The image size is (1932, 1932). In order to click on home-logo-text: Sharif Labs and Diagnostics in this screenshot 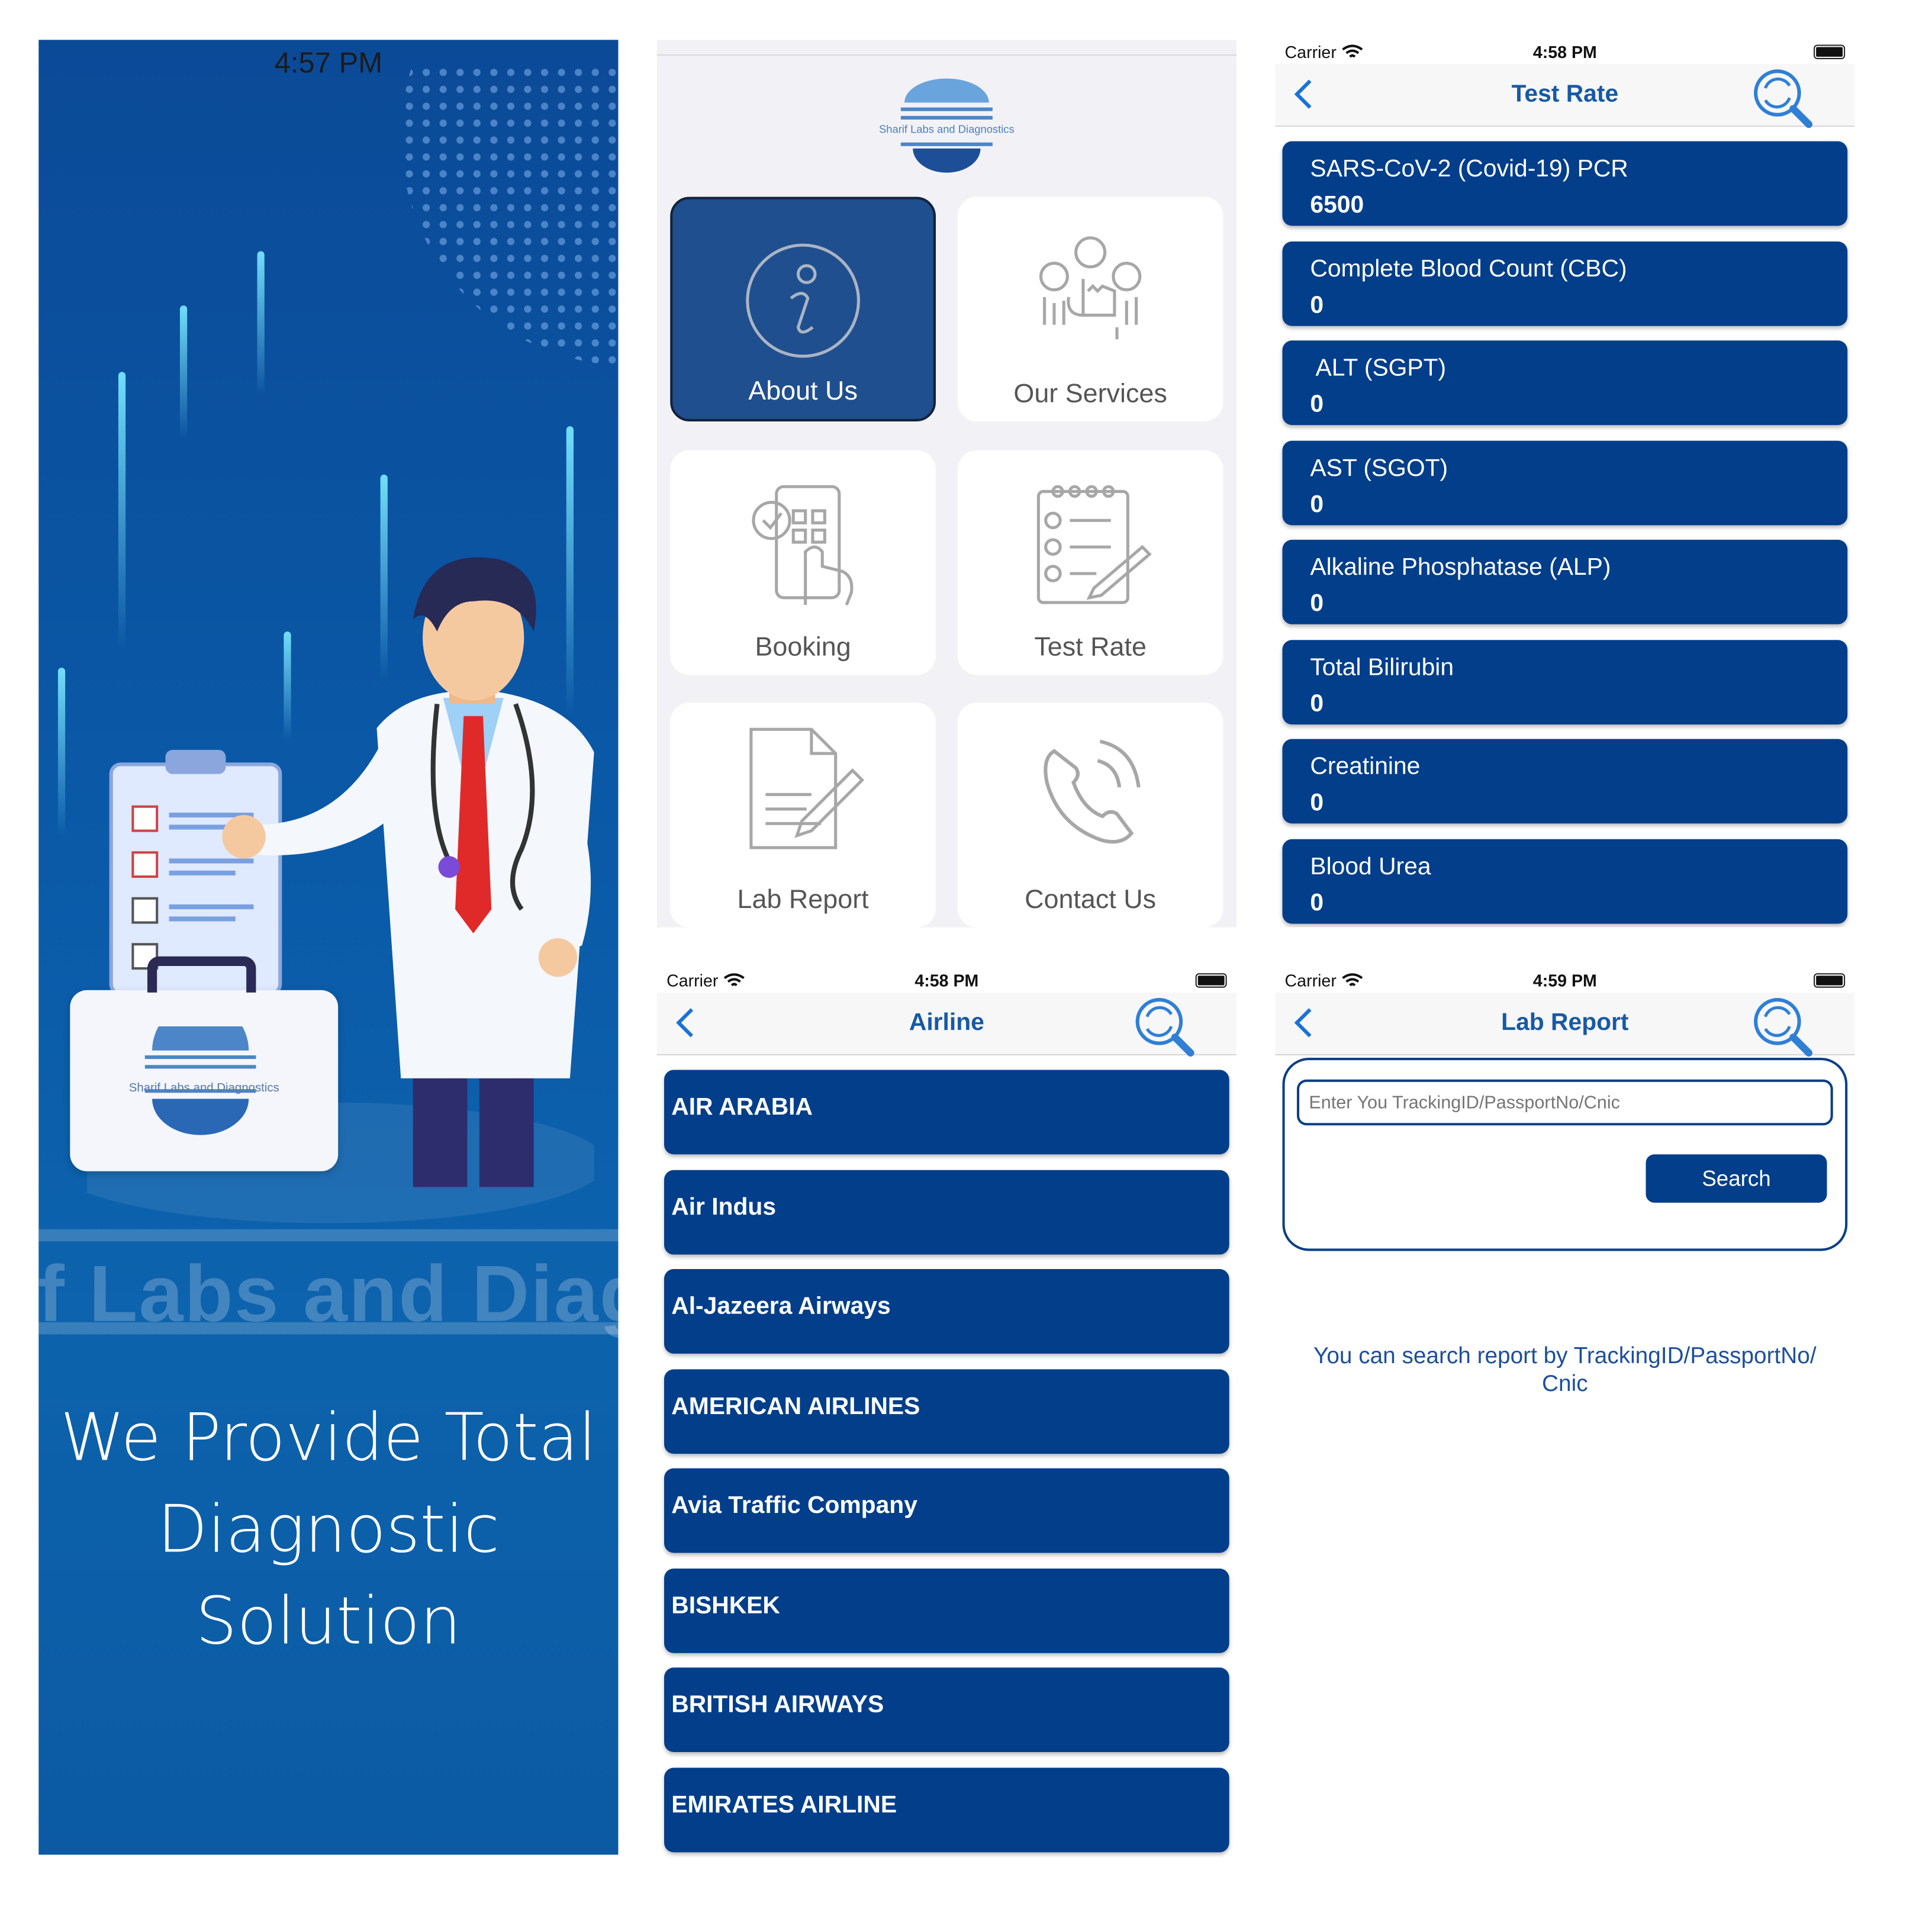, I will do `click(947, 129)`.